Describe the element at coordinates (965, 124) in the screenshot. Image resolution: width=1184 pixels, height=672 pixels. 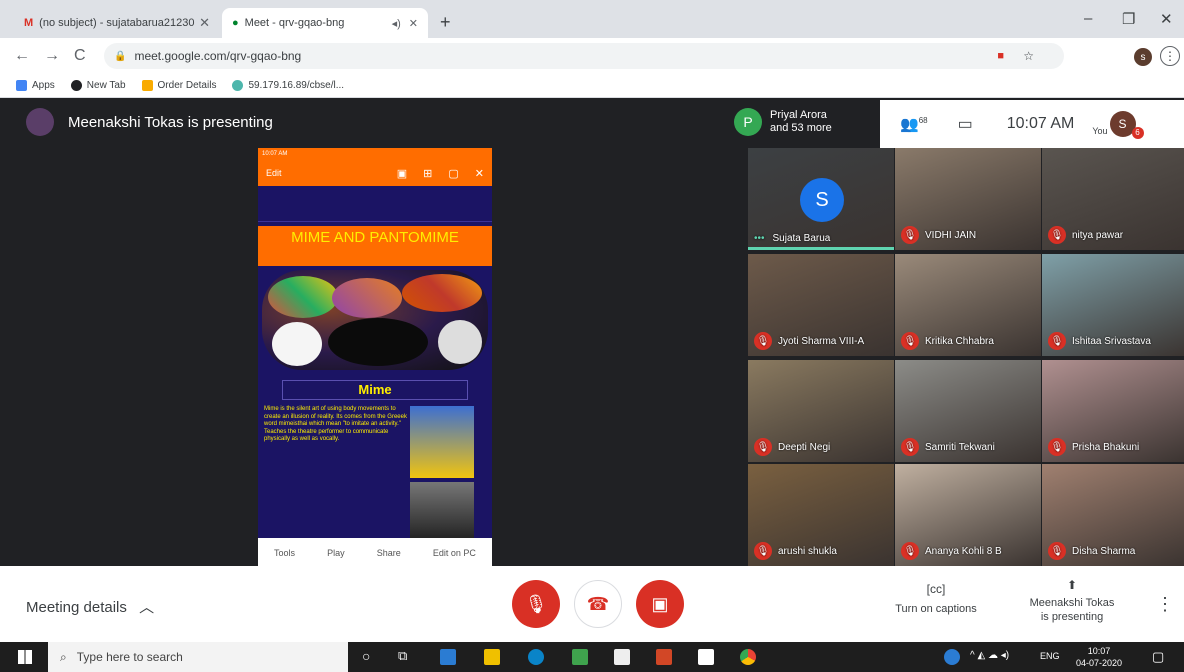
I see `chat-icon: ▭` at that location.